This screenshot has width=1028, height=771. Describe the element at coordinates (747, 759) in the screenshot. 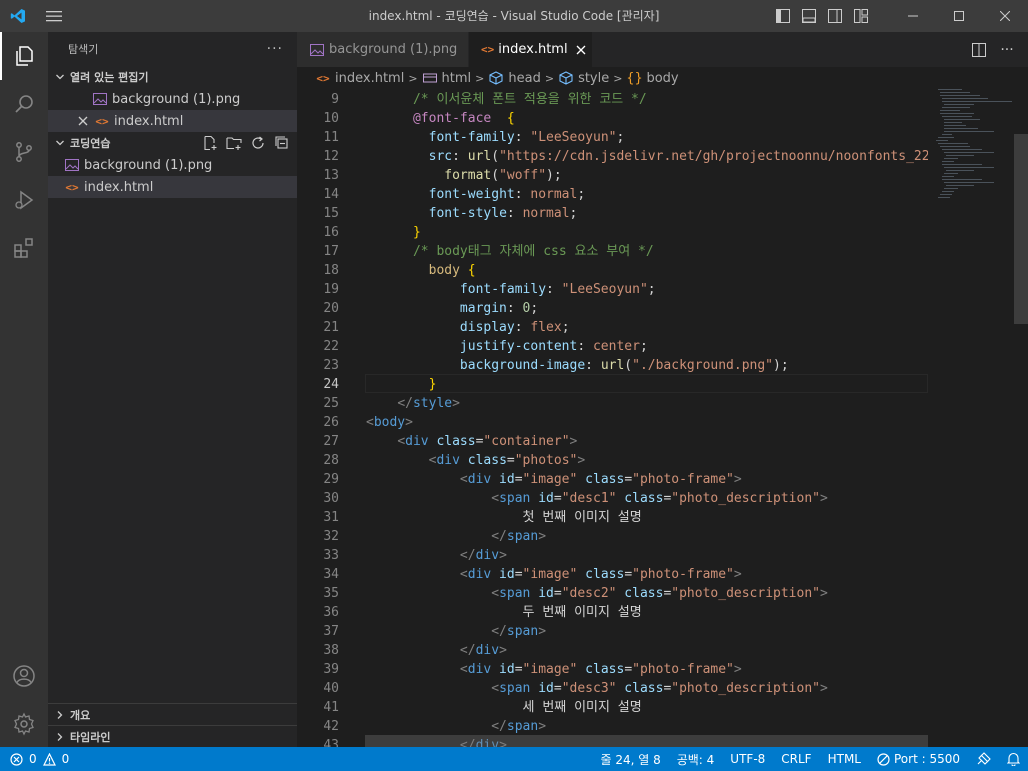

I see `encoding: UTF-8` at that location.